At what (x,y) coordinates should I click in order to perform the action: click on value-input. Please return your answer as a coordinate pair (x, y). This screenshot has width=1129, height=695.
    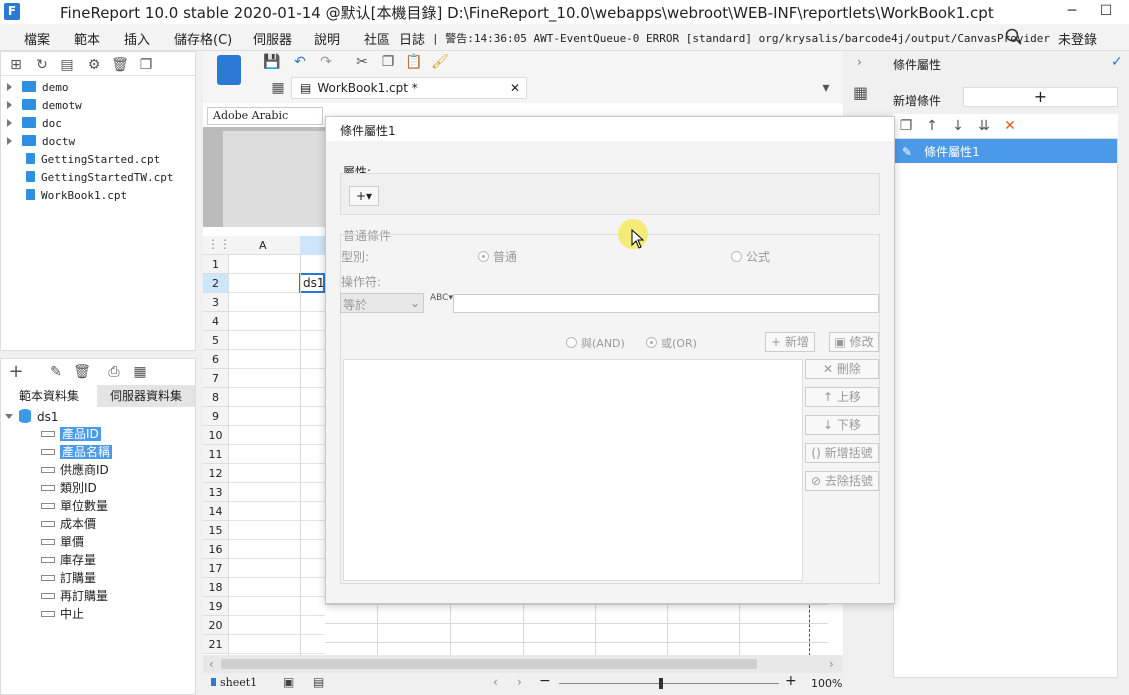
    Looking at the image, I should click on (666, 303).